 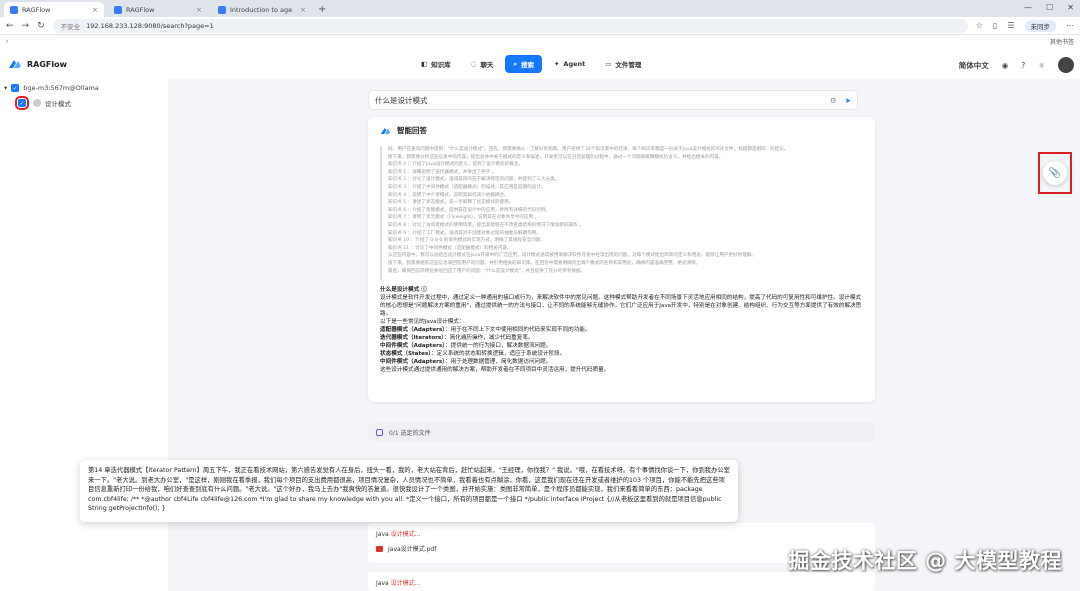 I want to click on nav-search: ⌕ 搜索, so click(x=523, y=64).